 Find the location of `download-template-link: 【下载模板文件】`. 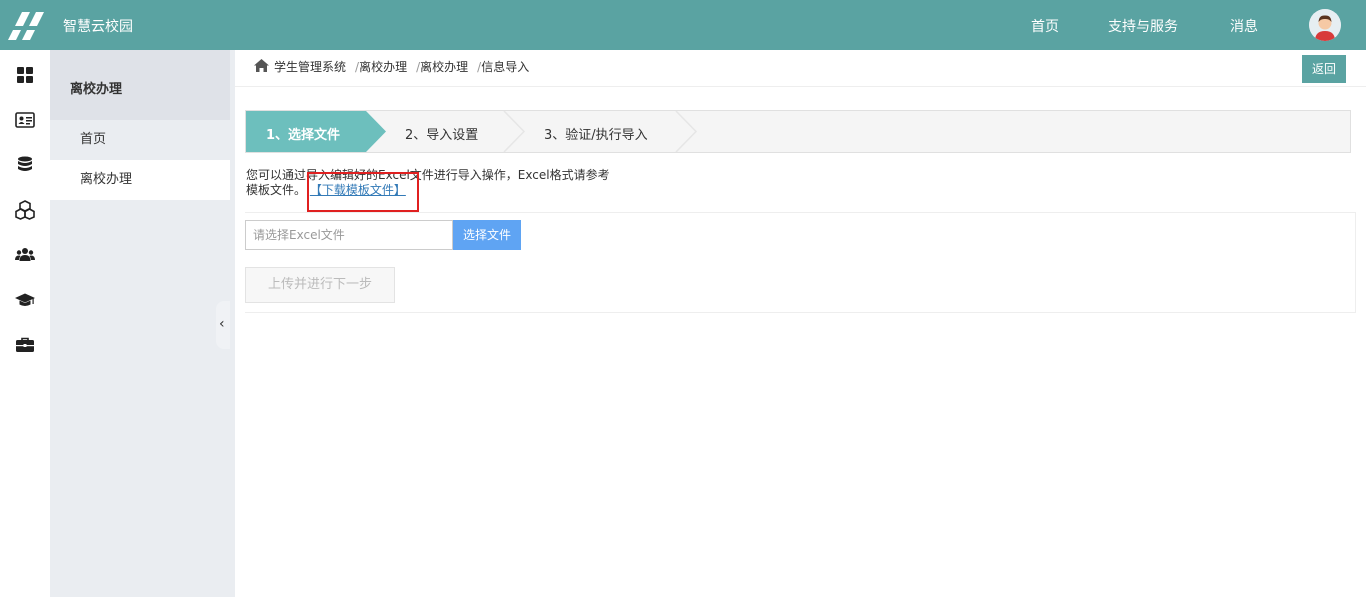

download-template-link: 【下载模板文件】 is located at coordinates (358, 190).